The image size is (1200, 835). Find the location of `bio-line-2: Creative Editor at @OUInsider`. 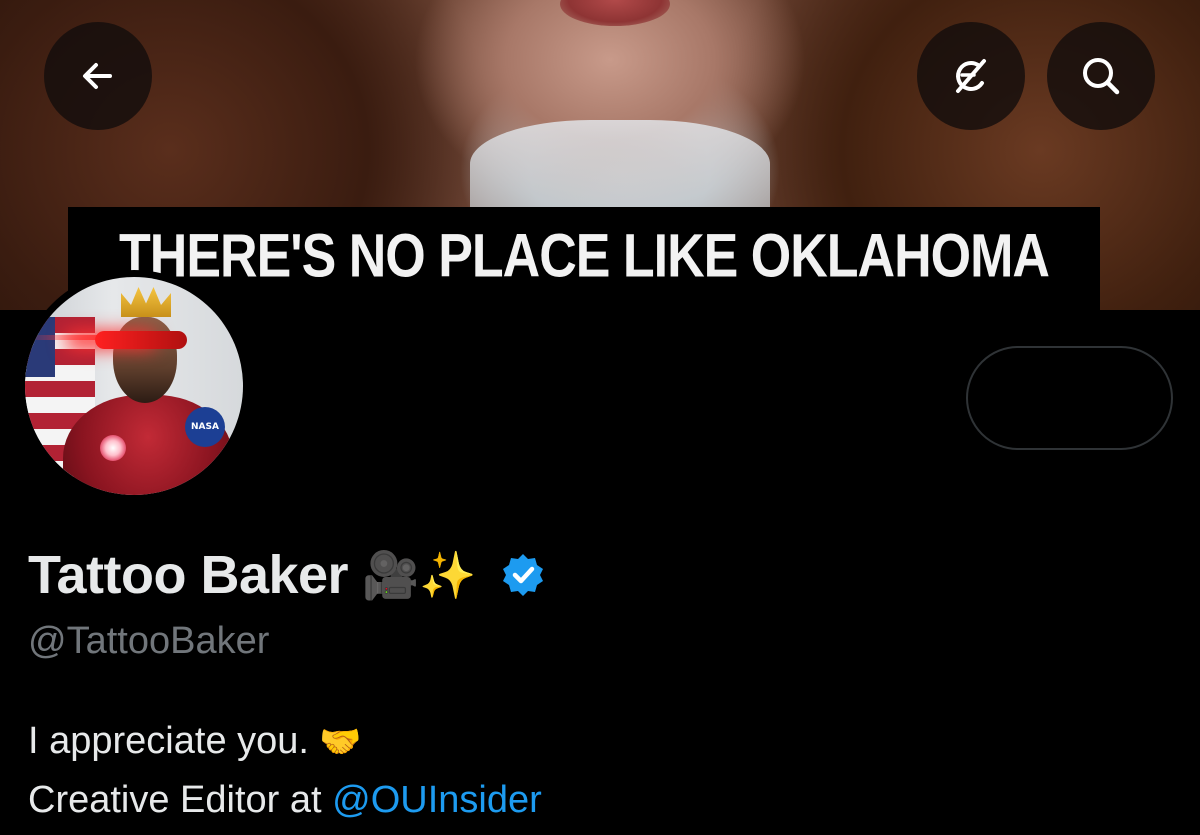

bio-line-2: Creative Editor at @OUInsider is located at coordinates (285, 800).